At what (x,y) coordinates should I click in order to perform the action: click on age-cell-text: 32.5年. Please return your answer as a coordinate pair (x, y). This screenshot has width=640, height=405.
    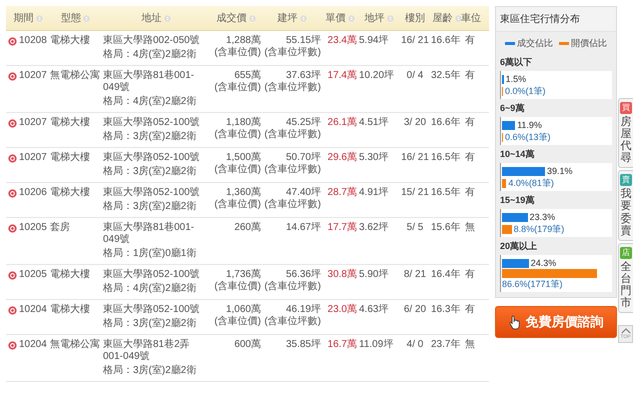
    Looking at the image, I should click on (446, 76).